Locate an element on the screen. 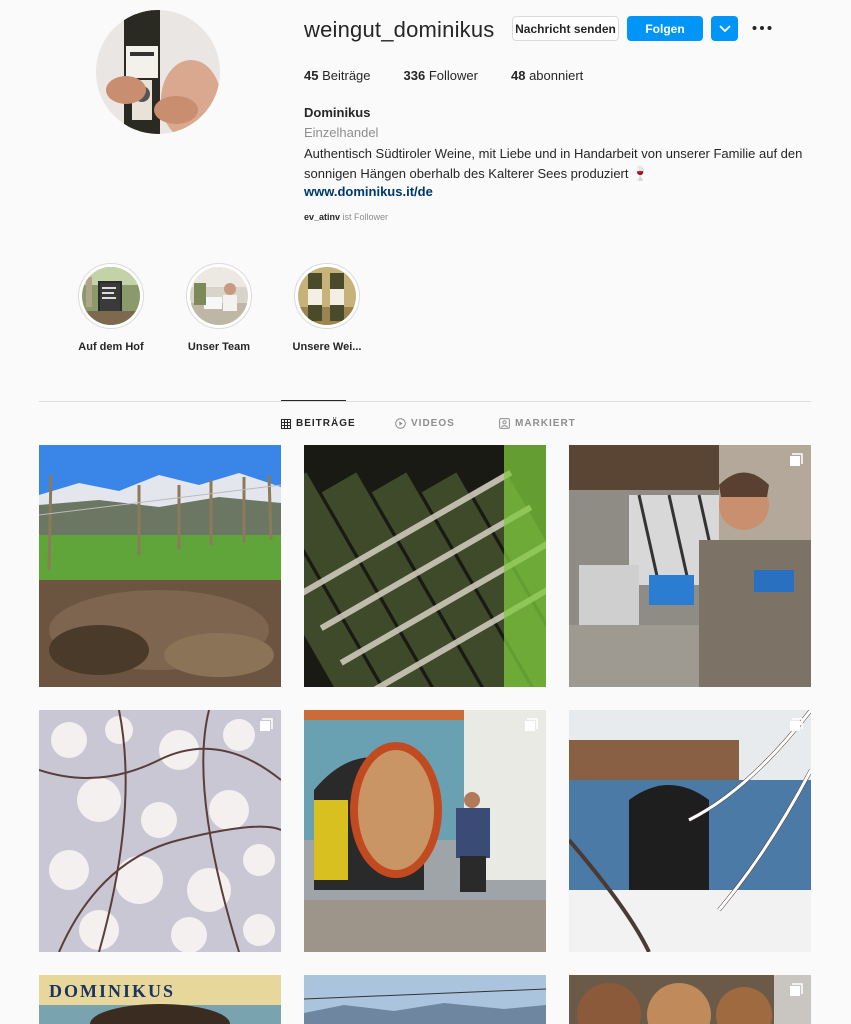 The height and width of the screenshot is (1024, 851). followers-stat: 336 Follower is located at coordinates (441, 75).